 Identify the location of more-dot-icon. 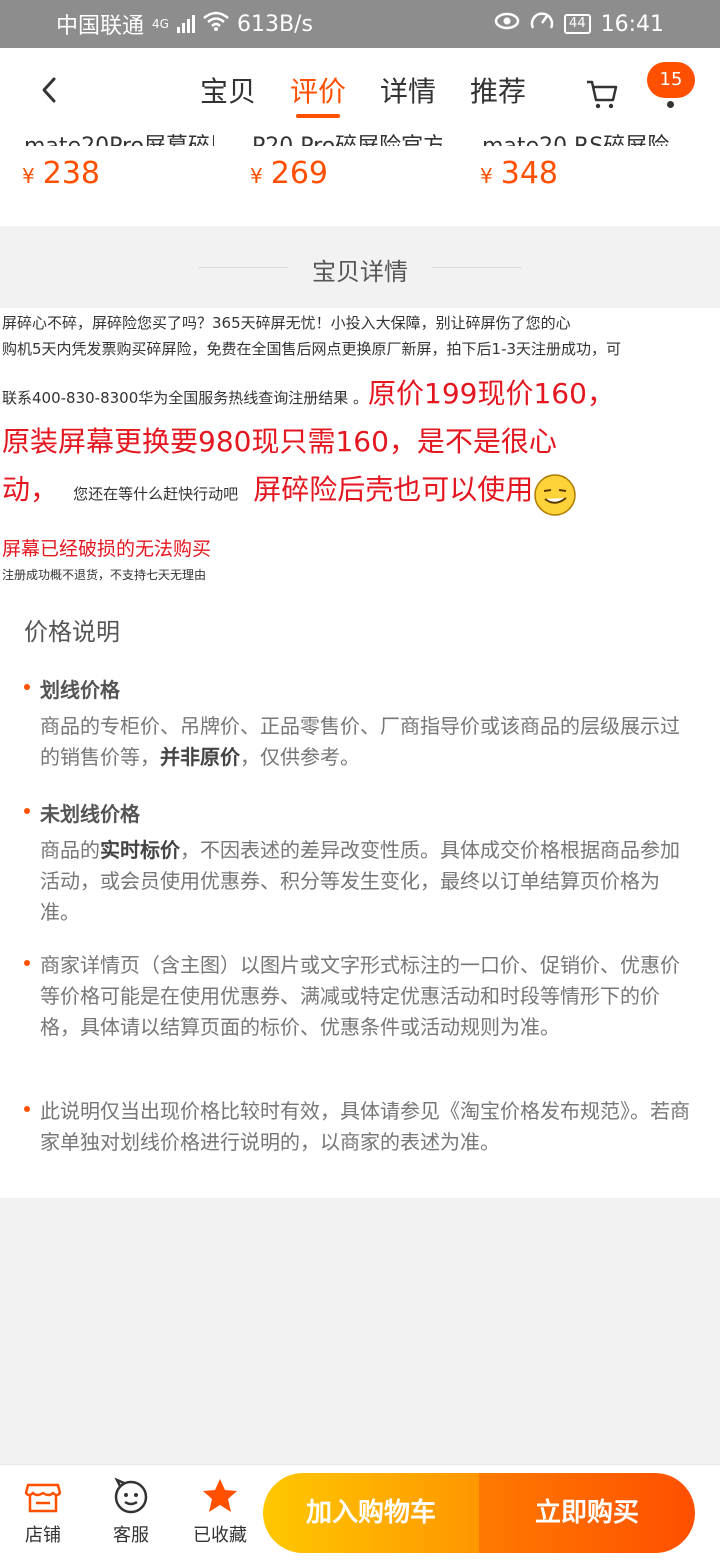
(670, 104).